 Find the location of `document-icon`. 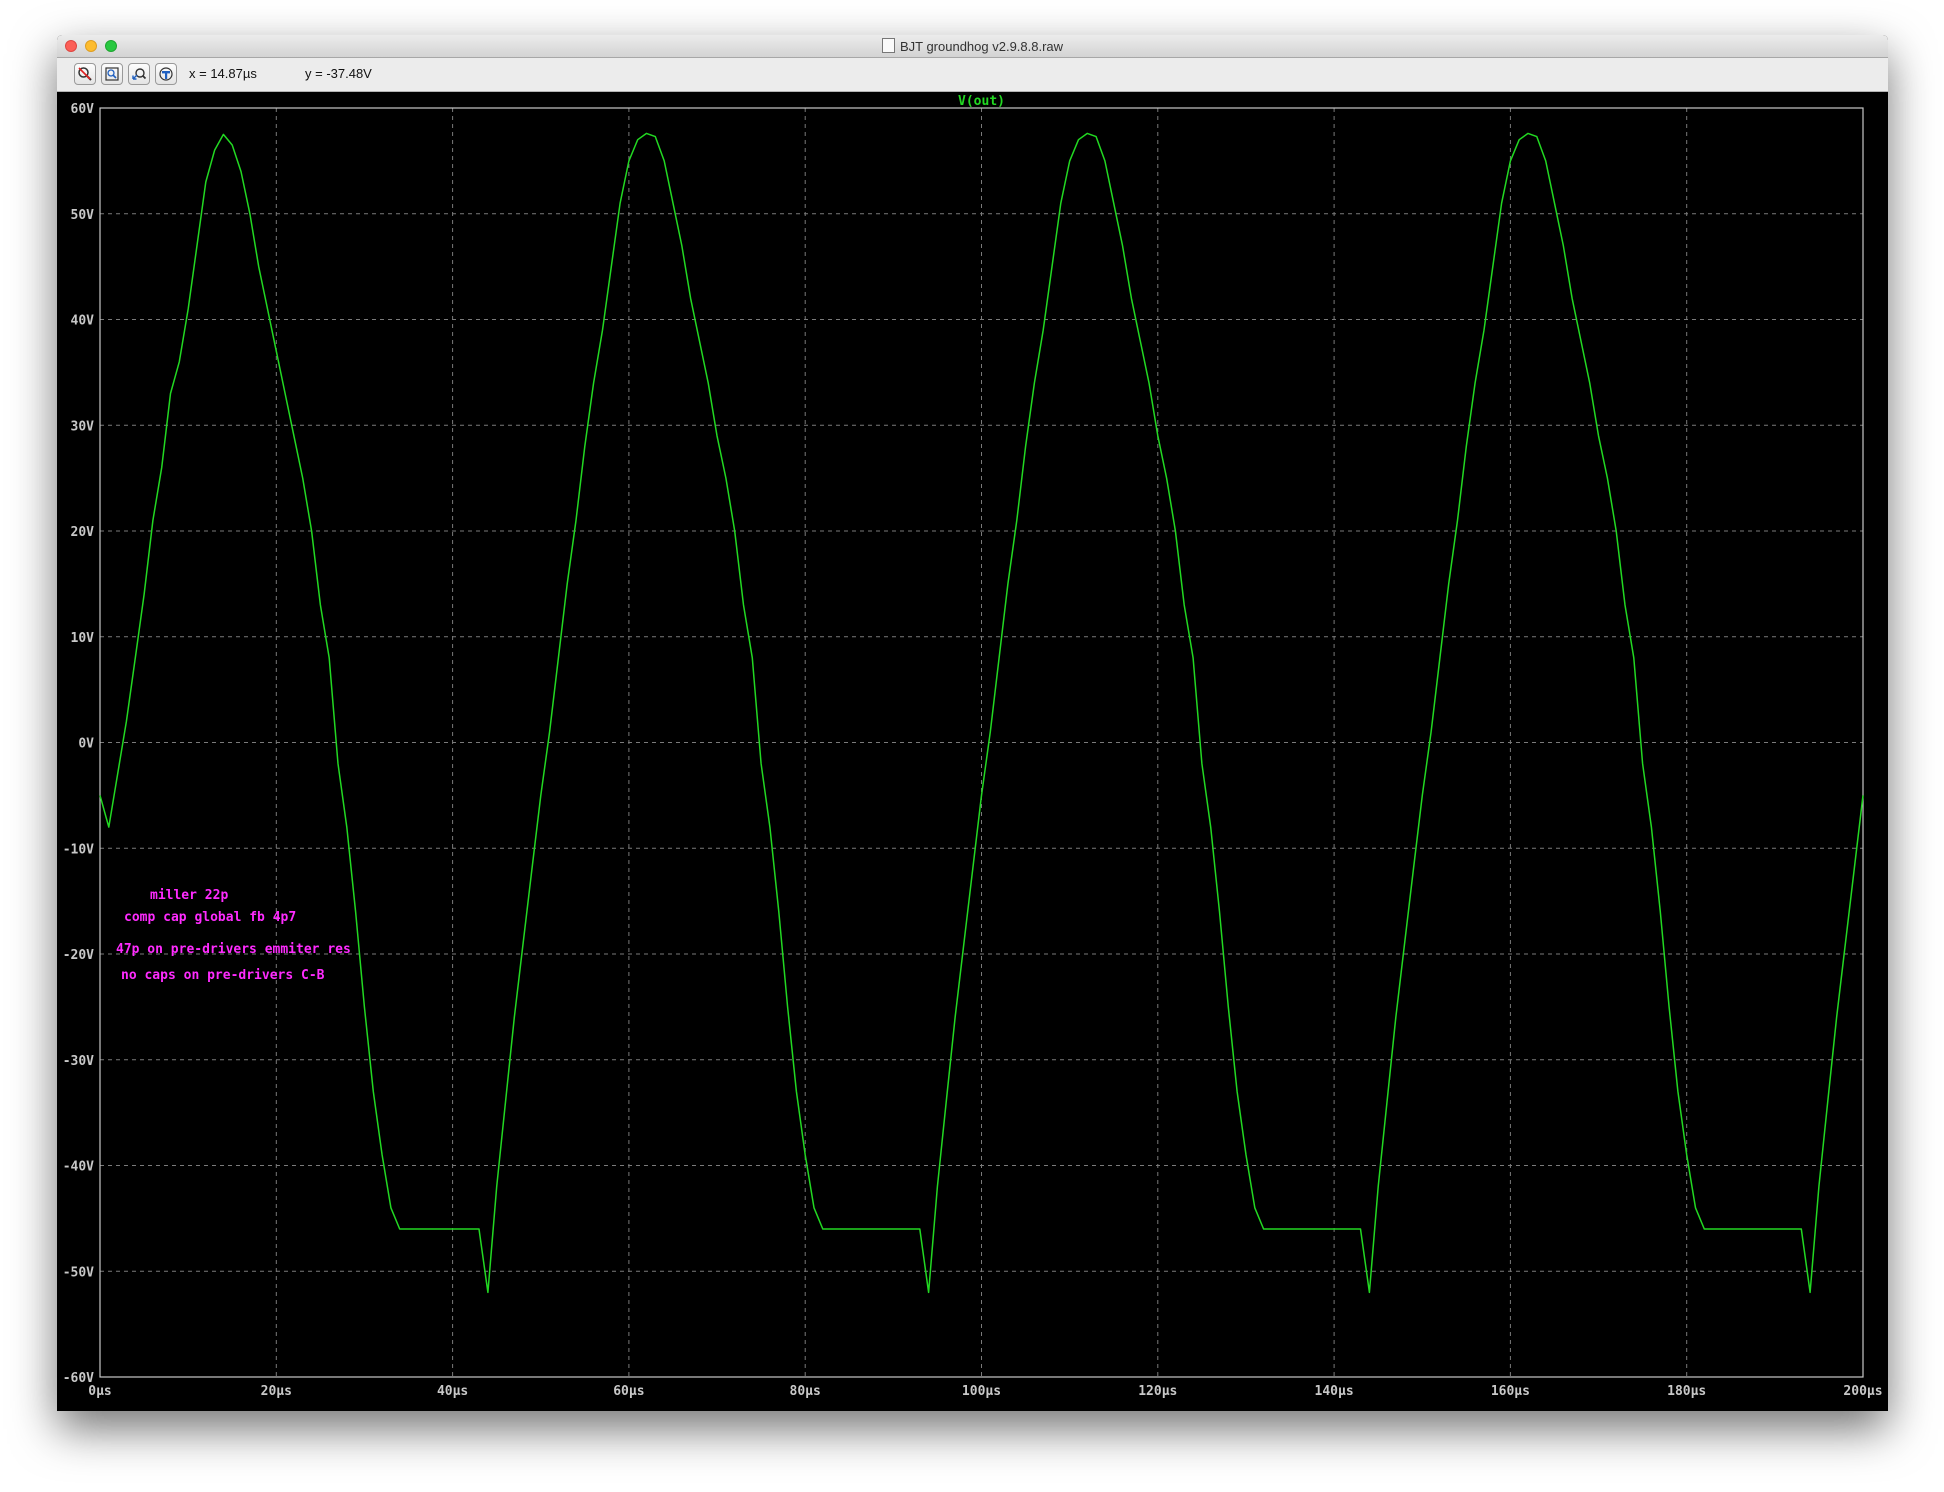

document-icon is located at coordinates (888, 45).